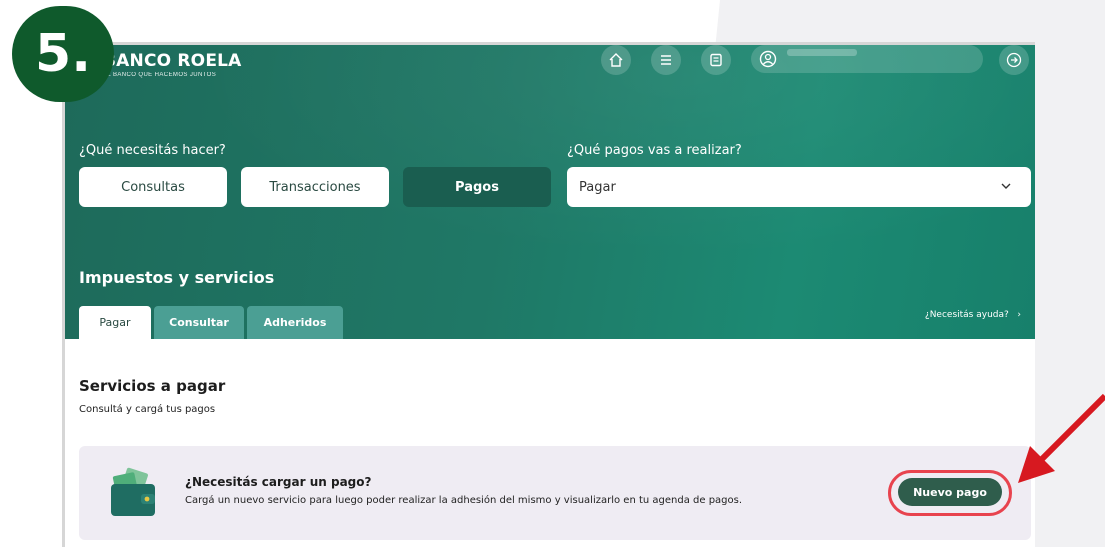 The width and height of the screenshot is (1105, 547). I want to click on document-icon, so click(716, 60).